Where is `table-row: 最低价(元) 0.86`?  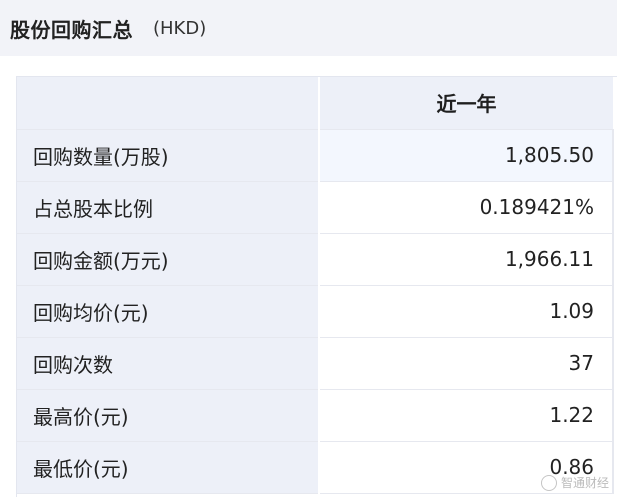 table-row: 最低价(元) 0.86 is located at coordinates (315, 467).